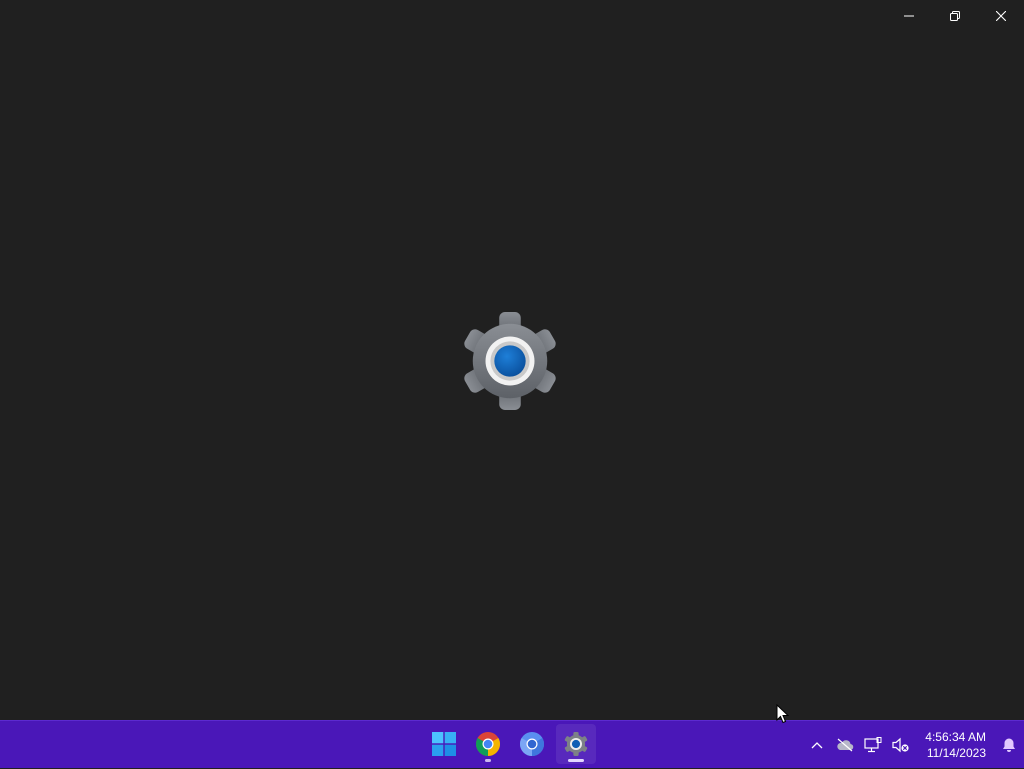 The height and width of the screenshot is (769, 1024). I want to click on volume-tray-button, so click(901, 745).